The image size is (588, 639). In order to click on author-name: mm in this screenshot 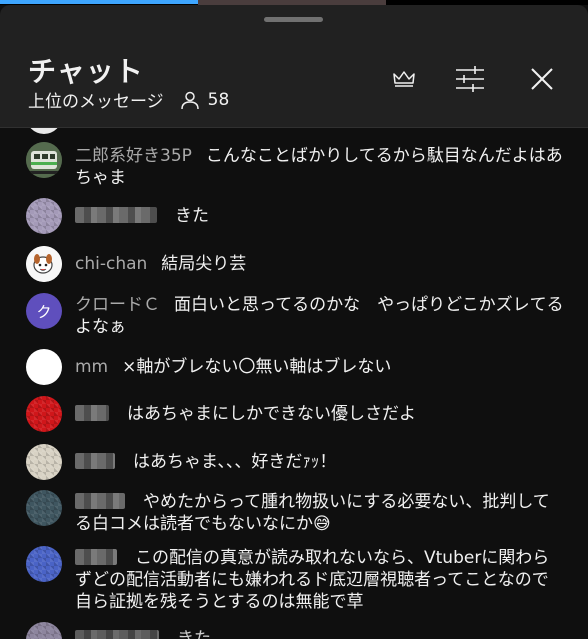, I will do `click(91, 367)`.